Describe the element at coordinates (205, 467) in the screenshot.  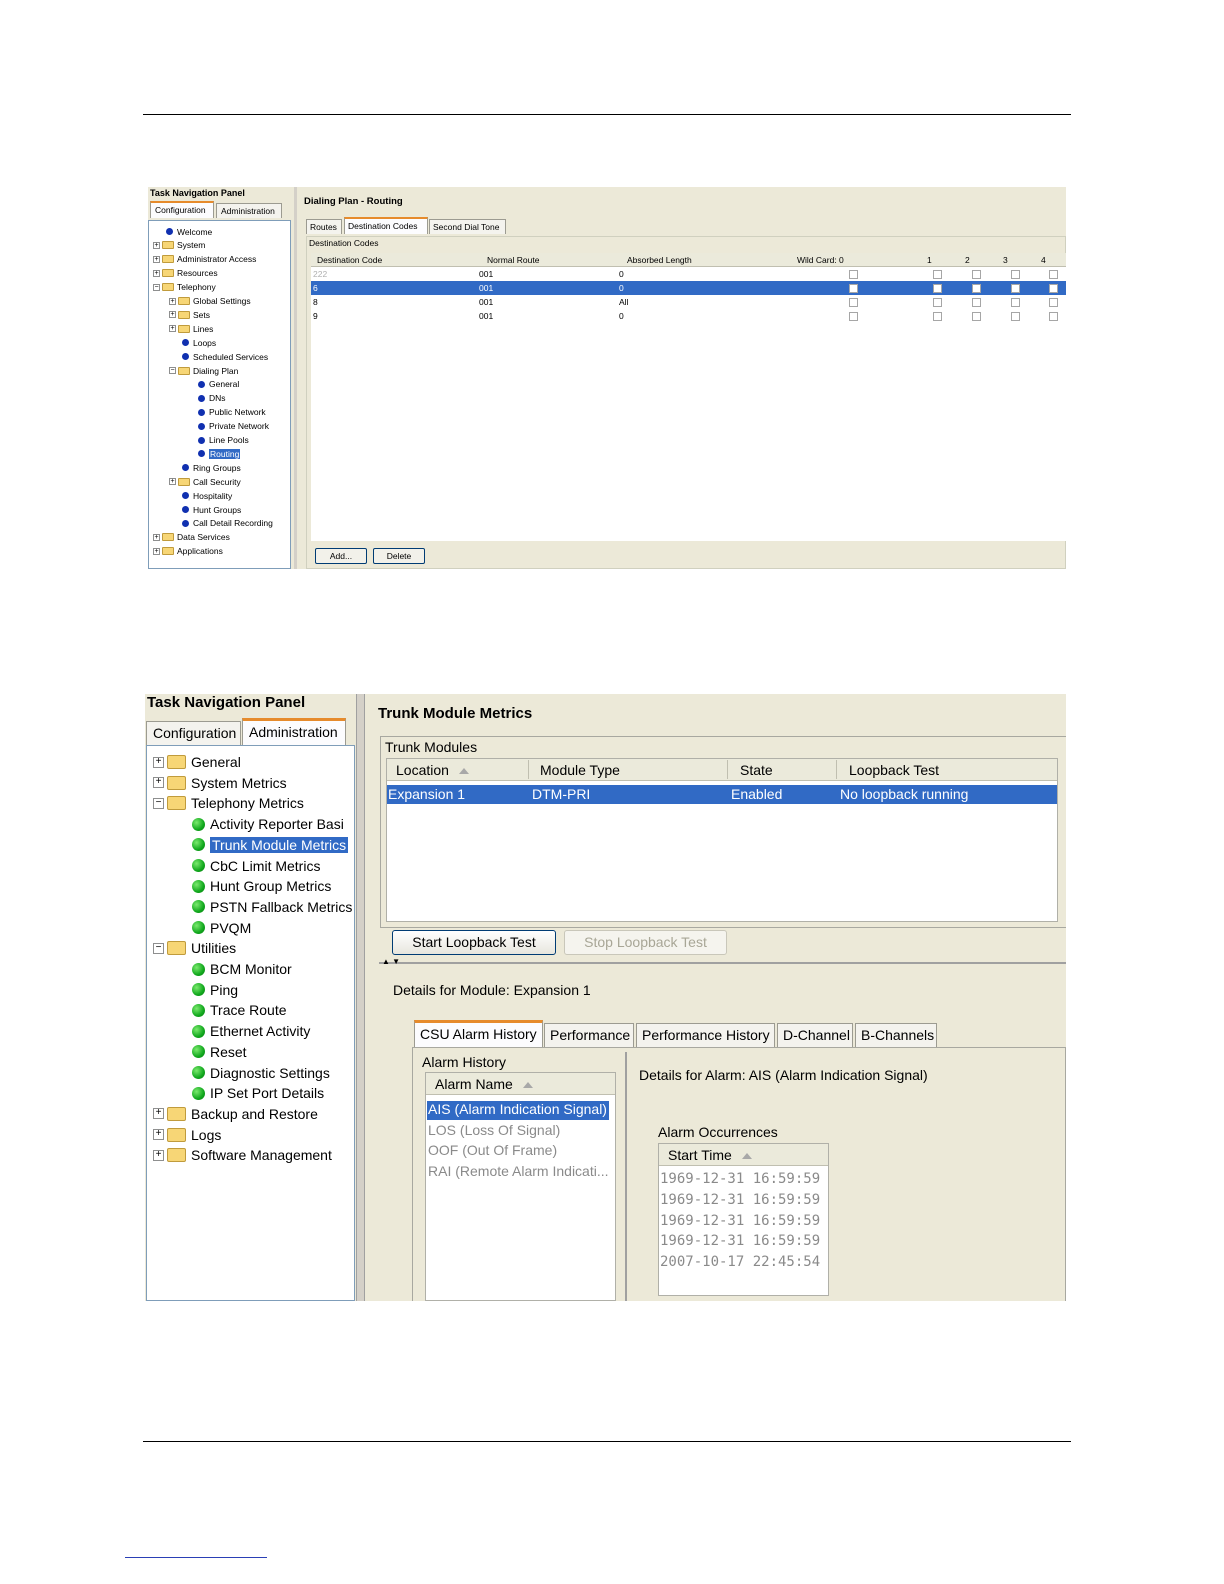
I see `tree-item-ring-groups: Ring Groups` at that location.